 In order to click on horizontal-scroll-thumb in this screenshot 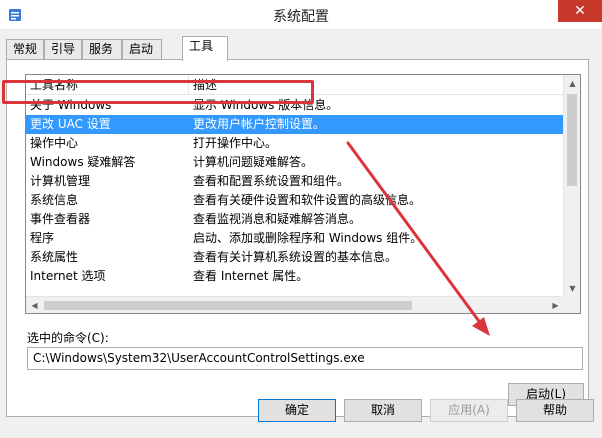, I will do `click(228, 305)`.